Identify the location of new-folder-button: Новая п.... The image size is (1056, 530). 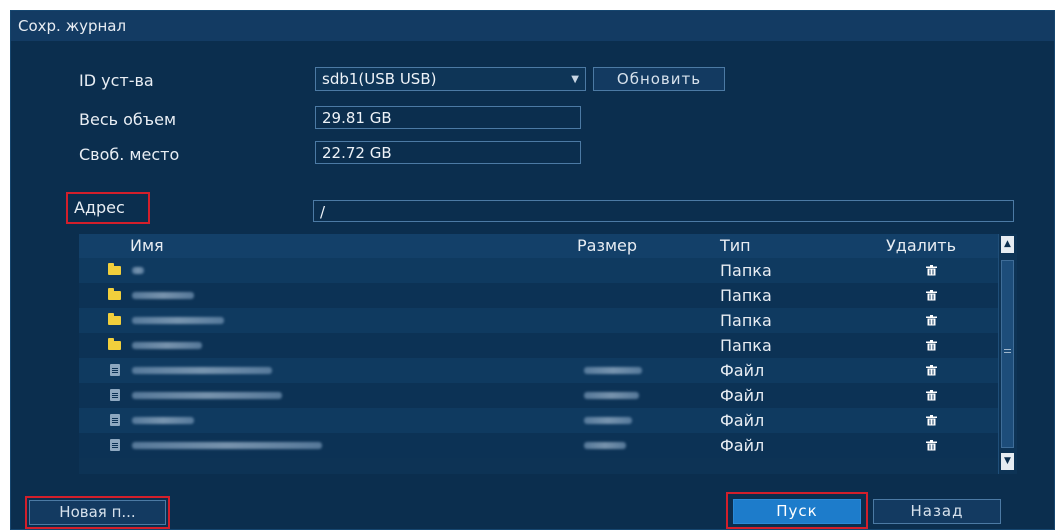
(97, 512).